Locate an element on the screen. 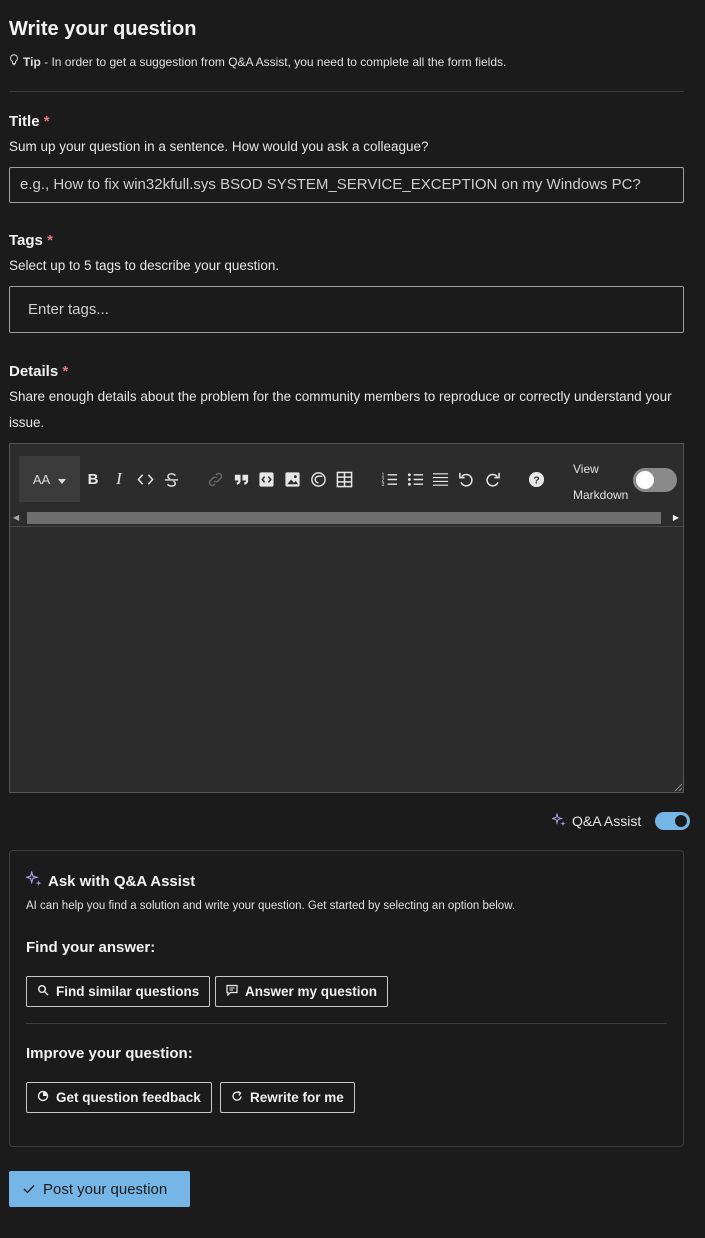 This screenshot has height=1238, width=705. tip-label: Tip is located at coordinates (32, 61).